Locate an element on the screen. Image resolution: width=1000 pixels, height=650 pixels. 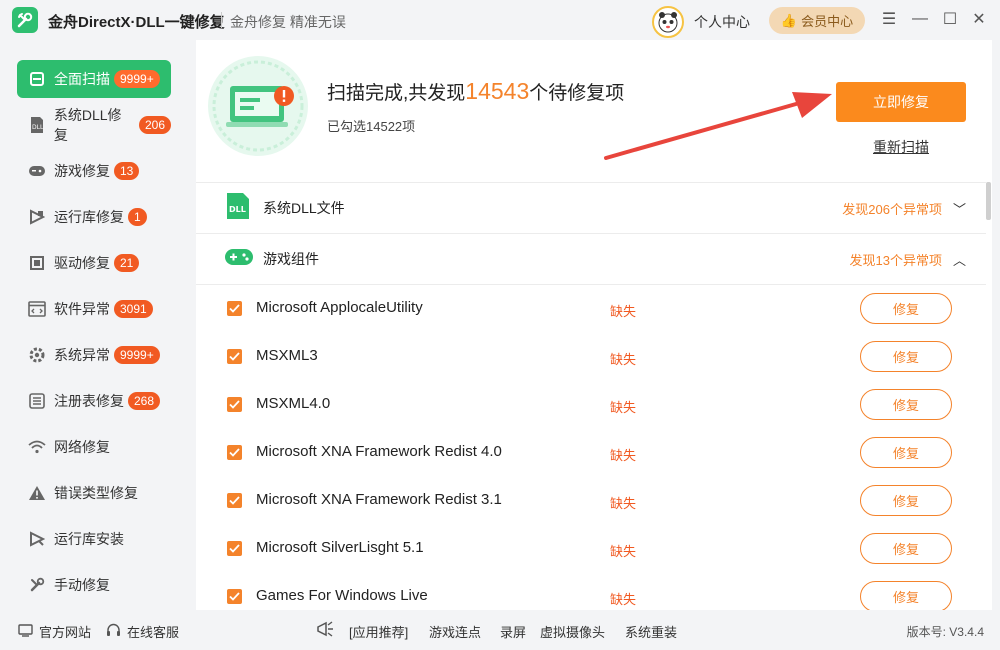
count-badge: 3091 is located at coordinates (133, 309).